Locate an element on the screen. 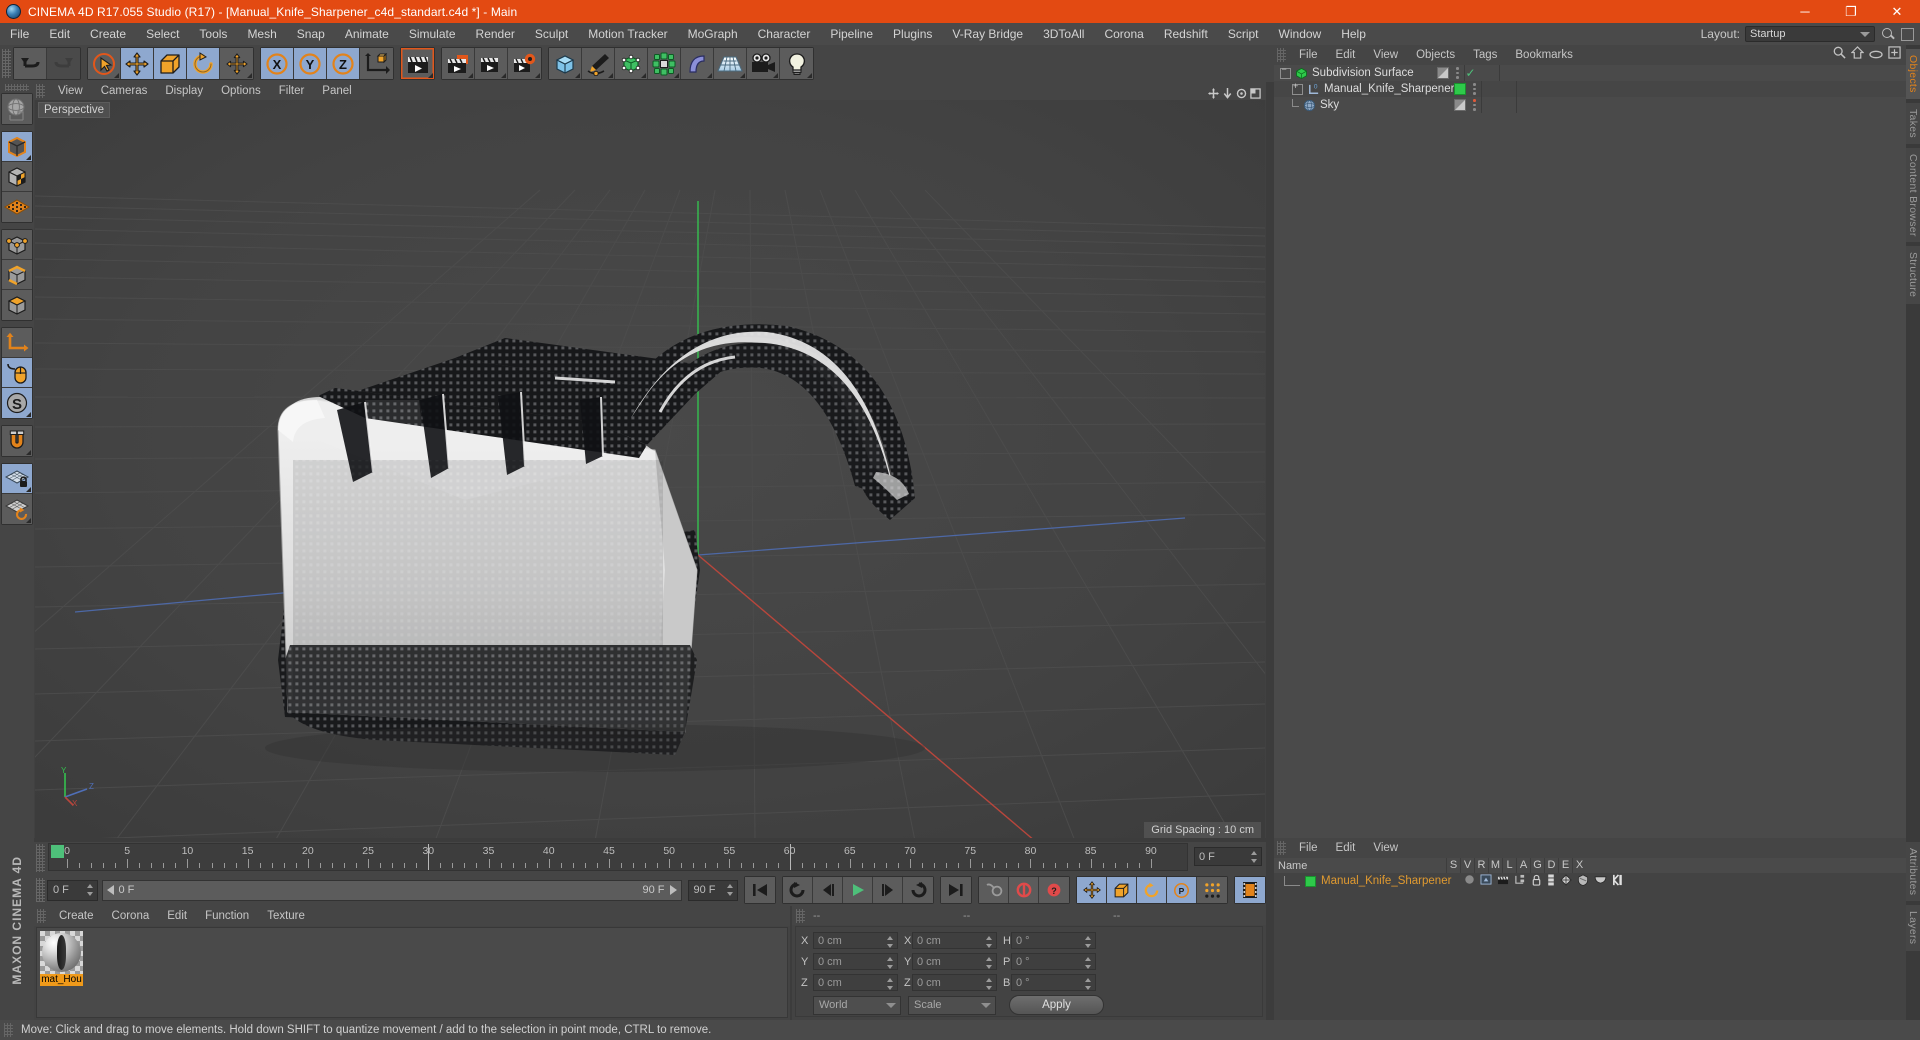 This screenshot has width=1920, height=1040. coordinates-grip is located at coordinates (800, 915).